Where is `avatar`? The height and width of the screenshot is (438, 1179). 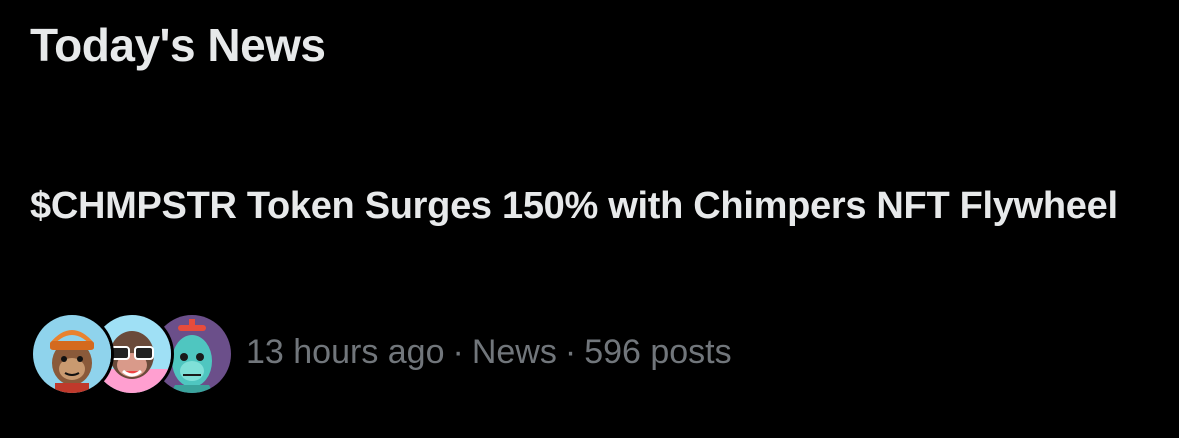 avatar is located at coordinates (72, 354).